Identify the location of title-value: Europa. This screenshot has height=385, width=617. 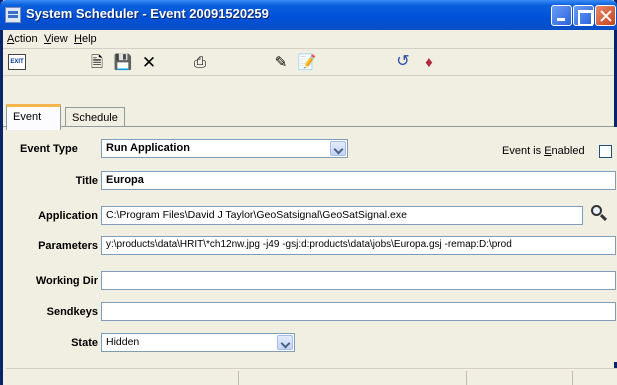
(125, 180).